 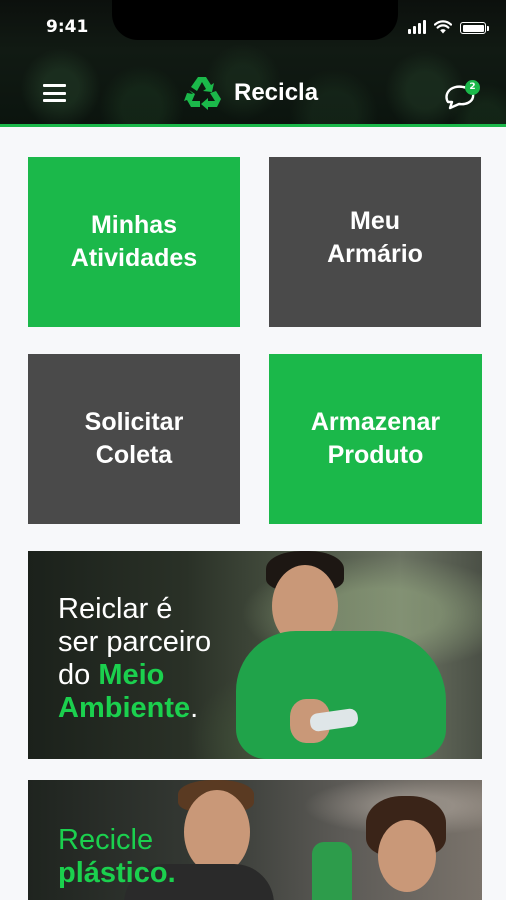 What do you see at coordinates (375, 422) in the screenshot?
I see `tile-label-line1: Armazenar` at bounding box center [375, 422].